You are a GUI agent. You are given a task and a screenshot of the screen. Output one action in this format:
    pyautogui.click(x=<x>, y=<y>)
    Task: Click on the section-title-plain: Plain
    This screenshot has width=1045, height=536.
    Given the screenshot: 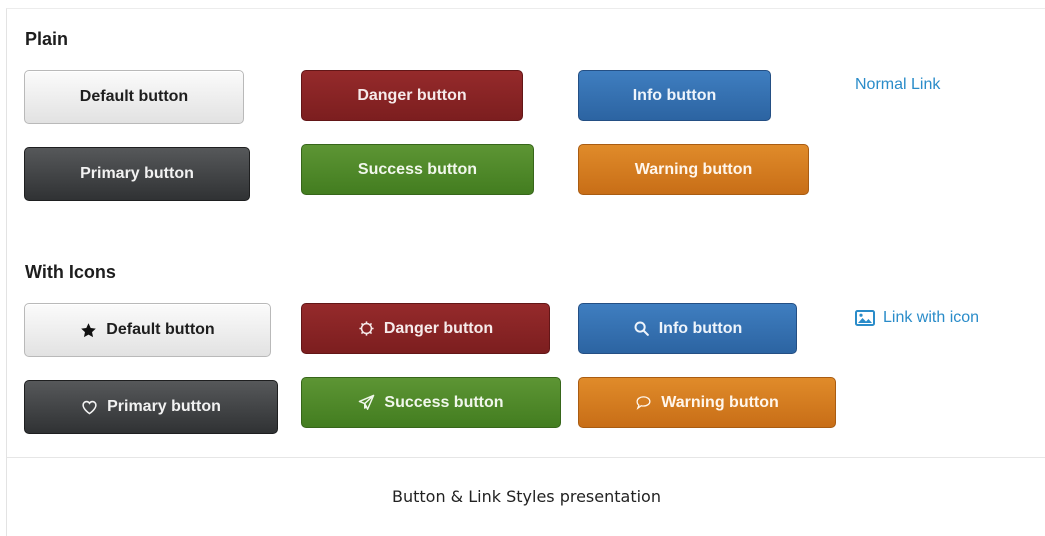 What is the action you would take?
    pyautogui.click(x=47, y=39)
    